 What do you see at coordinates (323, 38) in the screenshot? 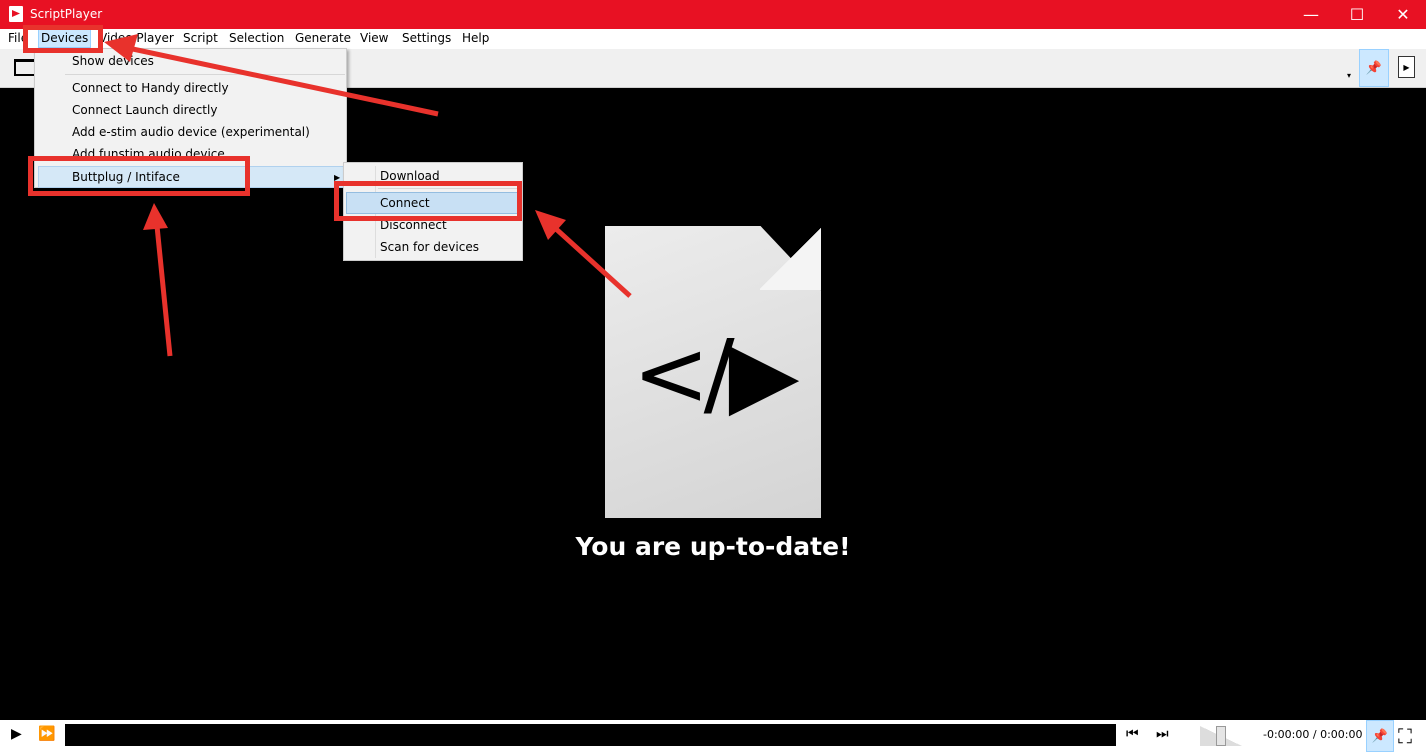
I see `menu-generate: Generate` at bounding box center [323, 38].